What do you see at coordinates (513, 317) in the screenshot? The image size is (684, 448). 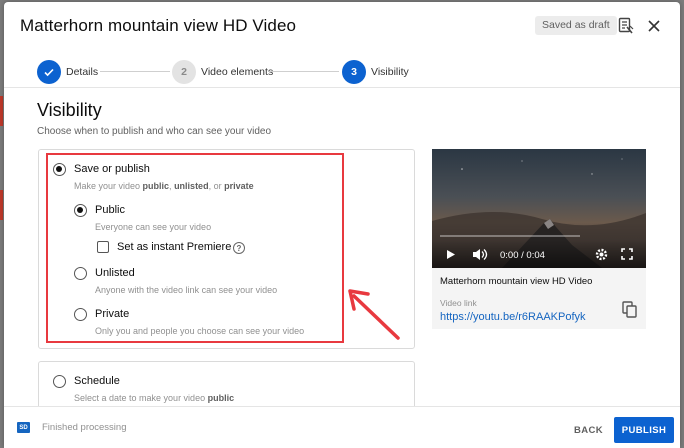 I see `video-link: https://youtu.be/r6RAAKPofyk` at bounding box center [513, 317].